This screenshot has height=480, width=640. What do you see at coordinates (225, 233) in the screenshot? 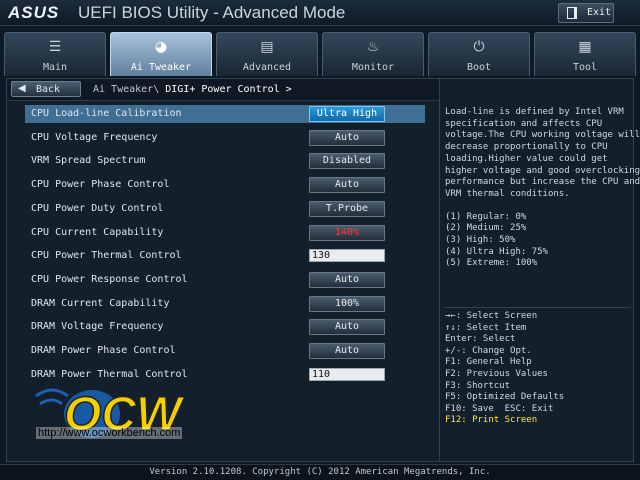
I see `setting-cpu-current-capability: CPU Current Capability 140%` at bounding box center [225, 233].